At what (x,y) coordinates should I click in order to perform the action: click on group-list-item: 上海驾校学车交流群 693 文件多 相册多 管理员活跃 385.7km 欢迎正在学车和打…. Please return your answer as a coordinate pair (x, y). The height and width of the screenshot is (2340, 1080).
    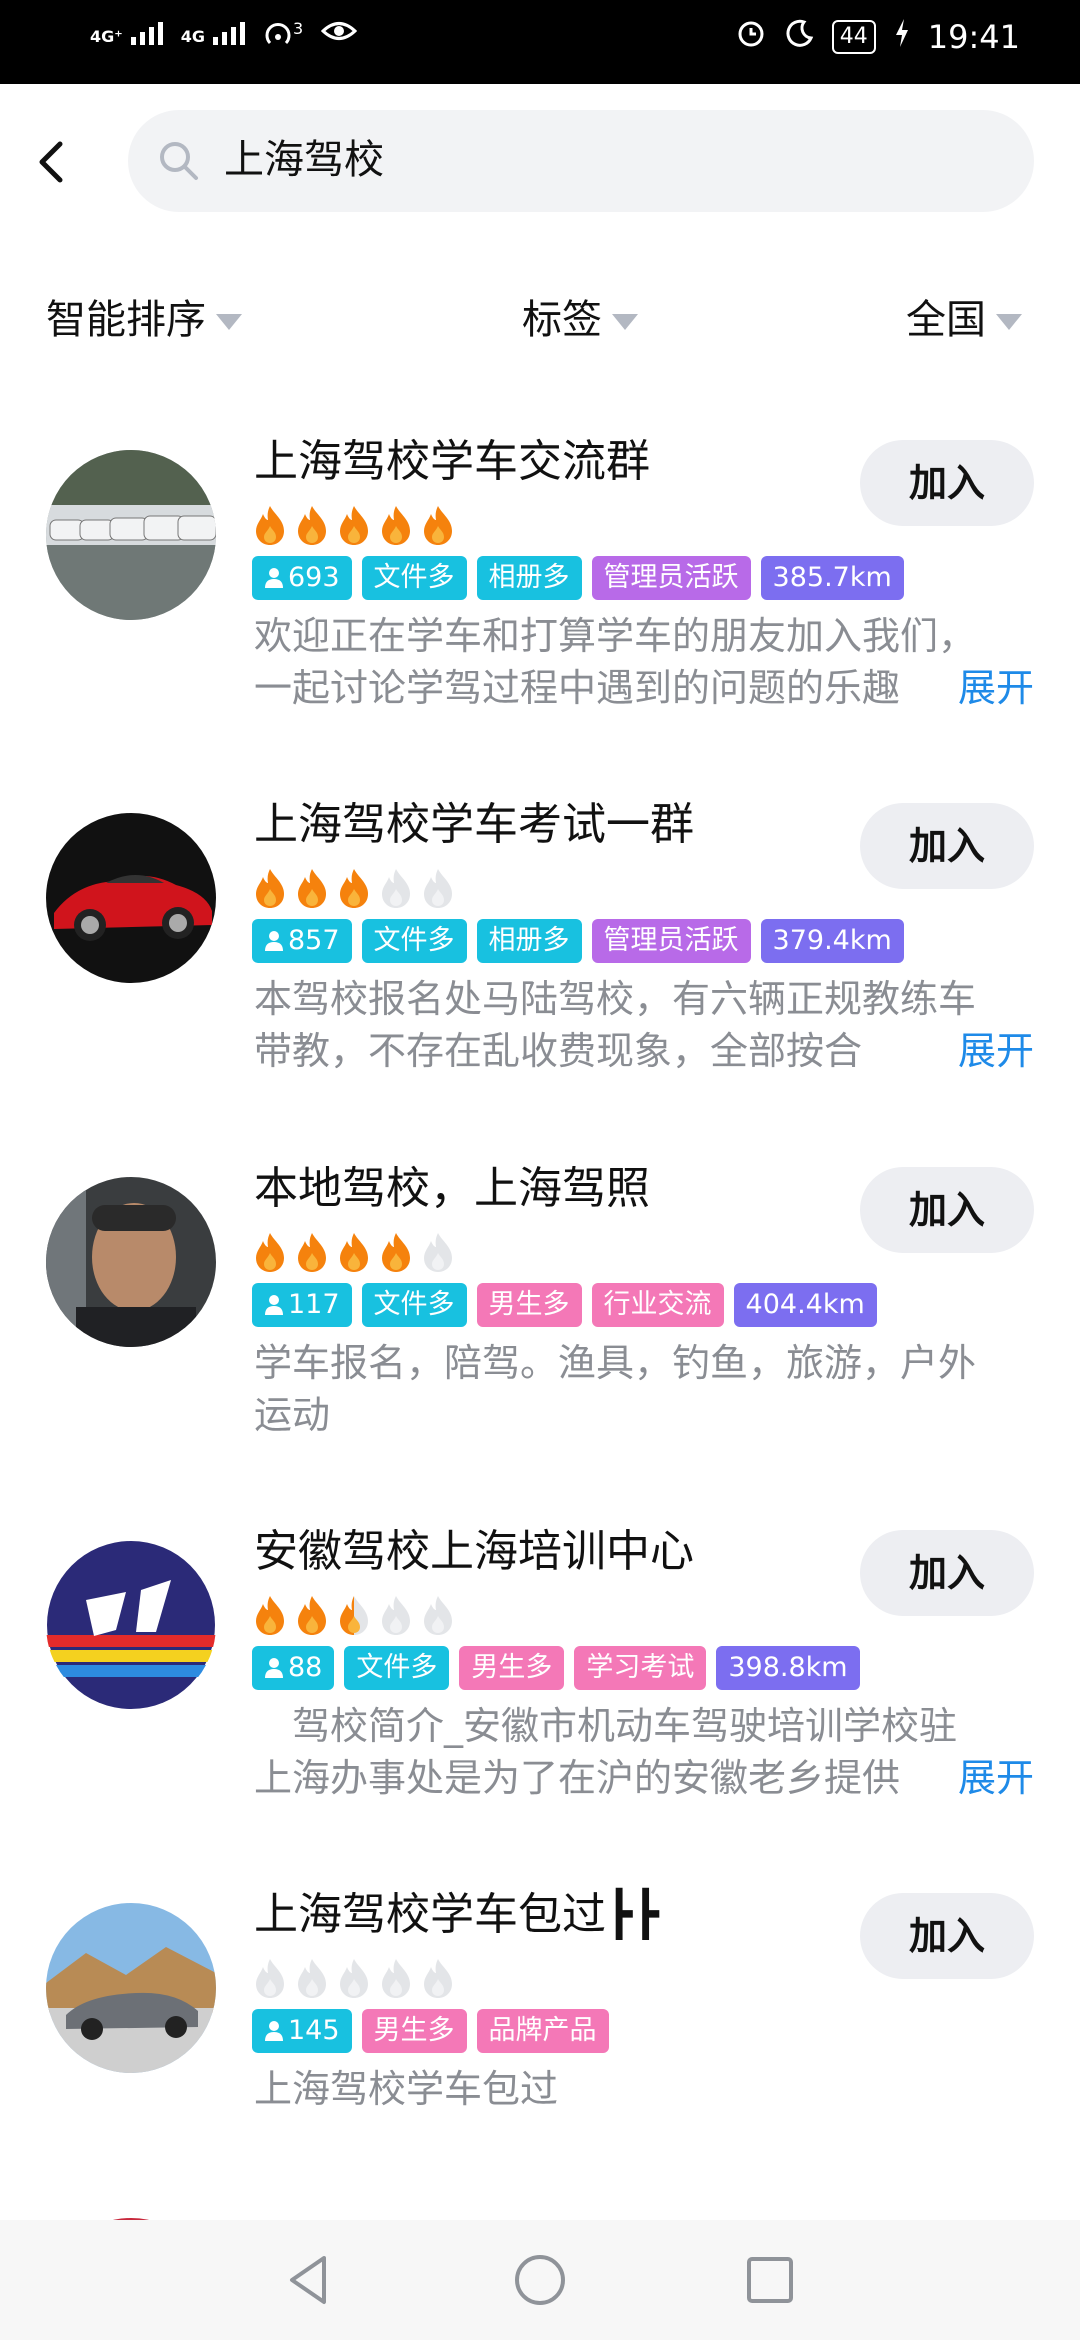
    Looking at the image, I should click on (540, 570).